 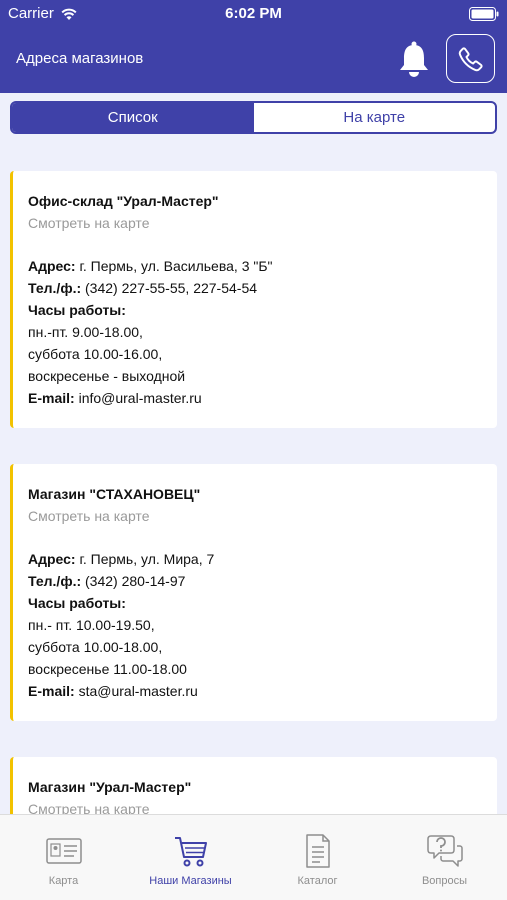 I want to click on battery-icon, so click(x=484, y=14).